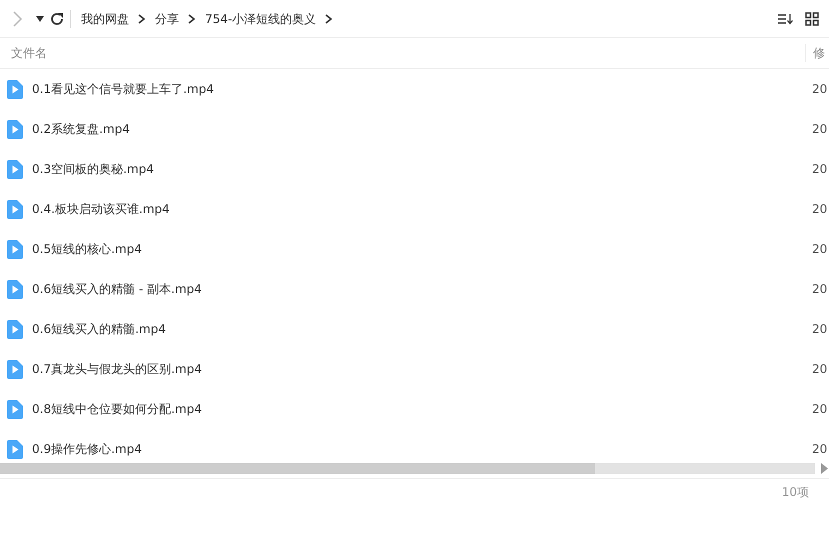  What do you see at coordinates (85, 449) in the screenshot?
I see `file-name: 0.9操作先修心.mp4` at bounding box center [85, 449].